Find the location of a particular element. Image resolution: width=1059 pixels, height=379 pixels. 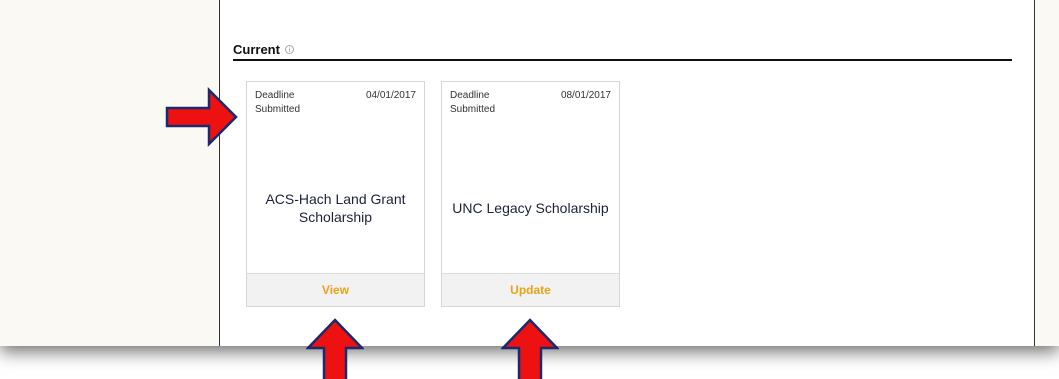

info-icon: i is located at coordinates (289, 49).